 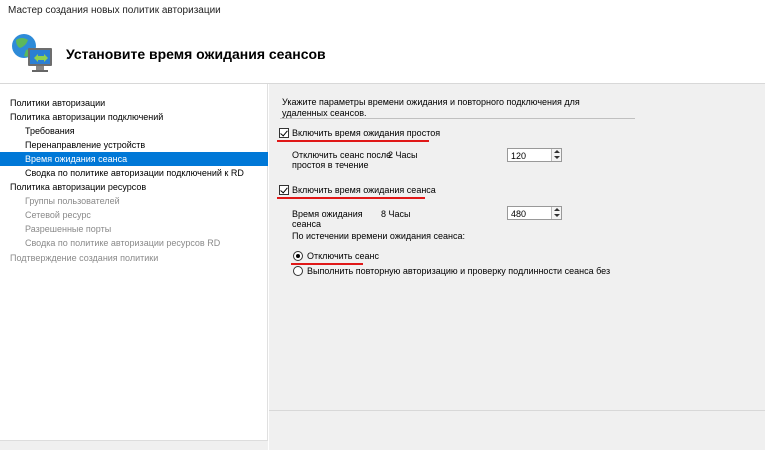 What do you see at coordinates (139, 201) in the screenshot?
I see `nav-item-user-groups: Группы пользователей` at bounding box center [139, 201].